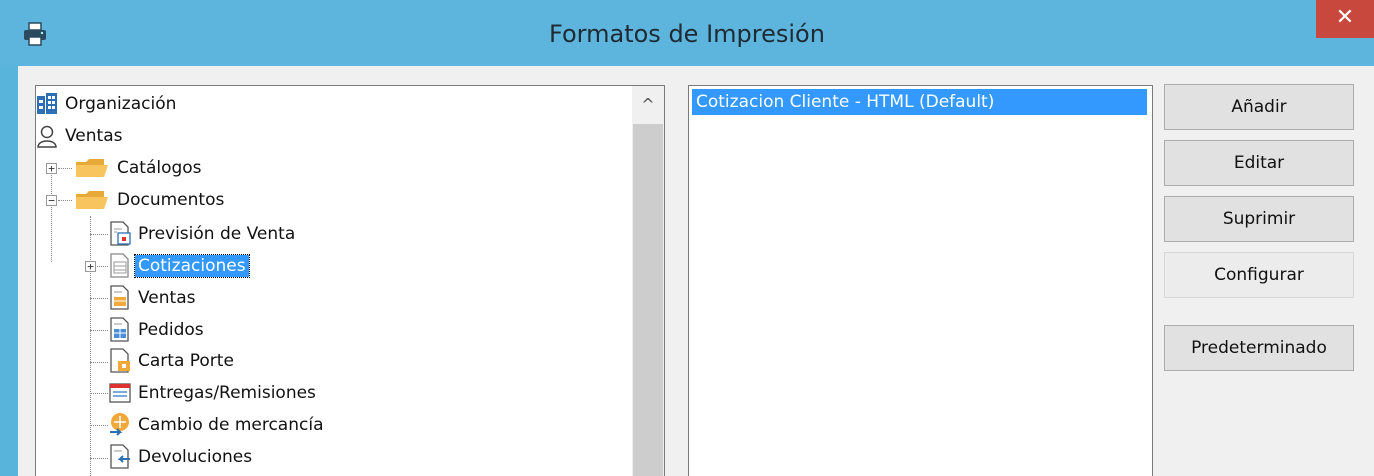  I want to click on tree-item-devoluciones: Devoluciones, so click(181, 457).